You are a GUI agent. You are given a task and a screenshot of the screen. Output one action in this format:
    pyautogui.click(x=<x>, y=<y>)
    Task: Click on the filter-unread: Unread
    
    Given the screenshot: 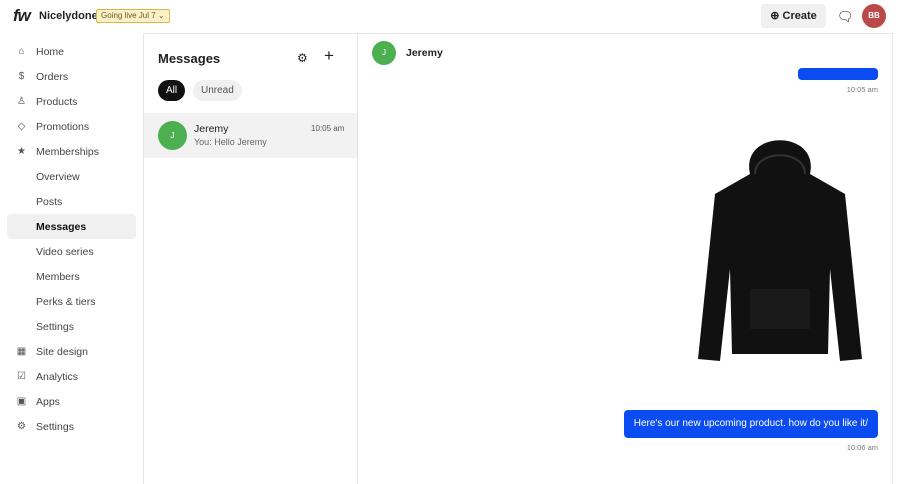 What is the action you would take?
    pyautogui.click(x=217, y=90)
    